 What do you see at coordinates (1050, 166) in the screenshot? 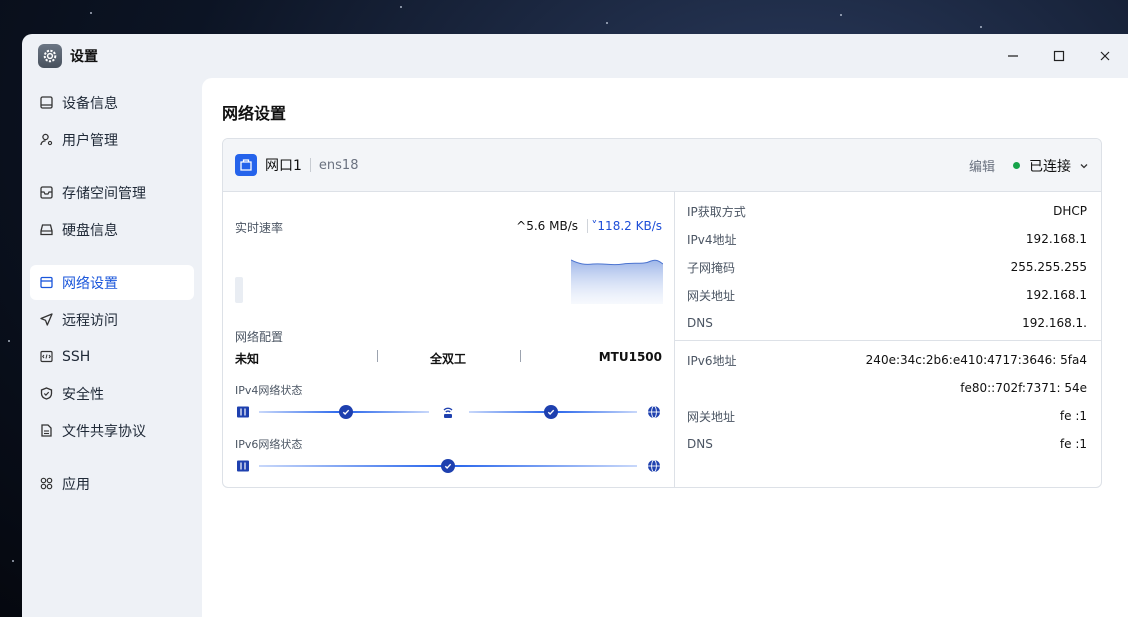
I see `status-label: 已连接` at bounding box center [1050, 166].